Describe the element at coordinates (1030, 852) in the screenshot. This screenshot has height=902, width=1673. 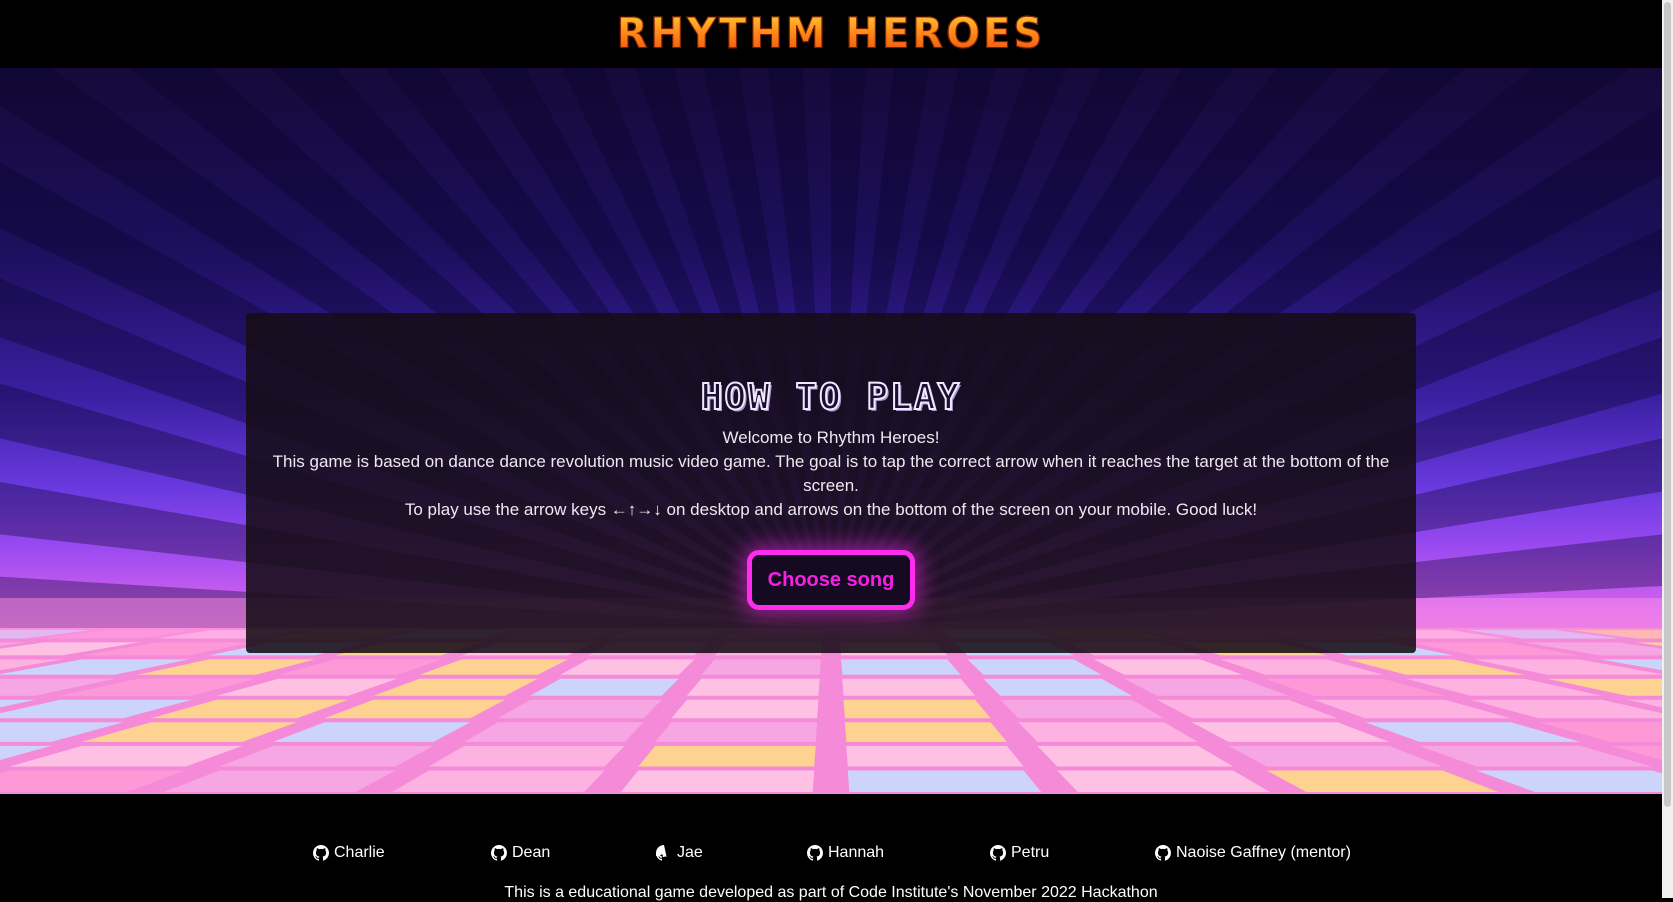
I see `contributor-name: Petru` at that location.